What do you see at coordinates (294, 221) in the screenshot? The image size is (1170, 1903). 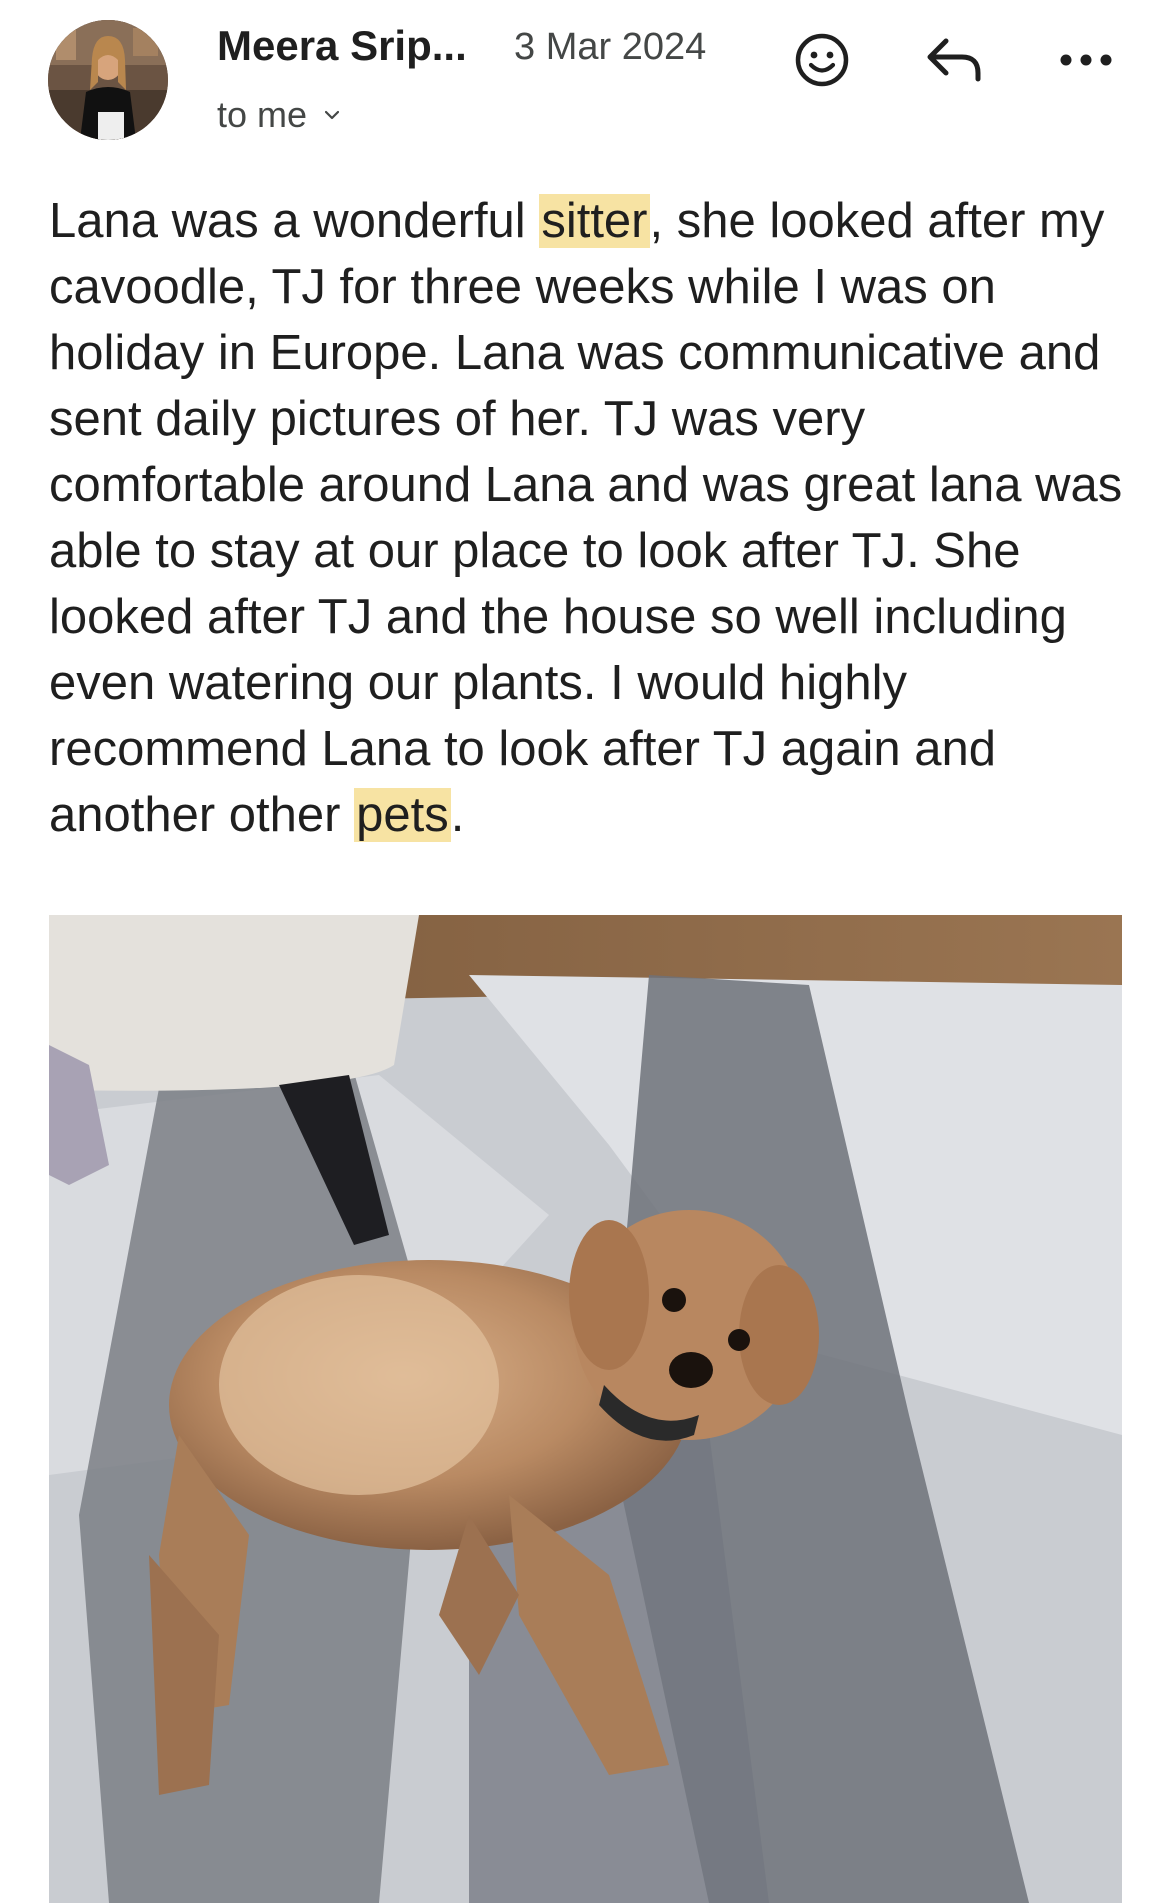 I see `body-text-start: Lana was a wonderful` at bounding box center [294, 221].